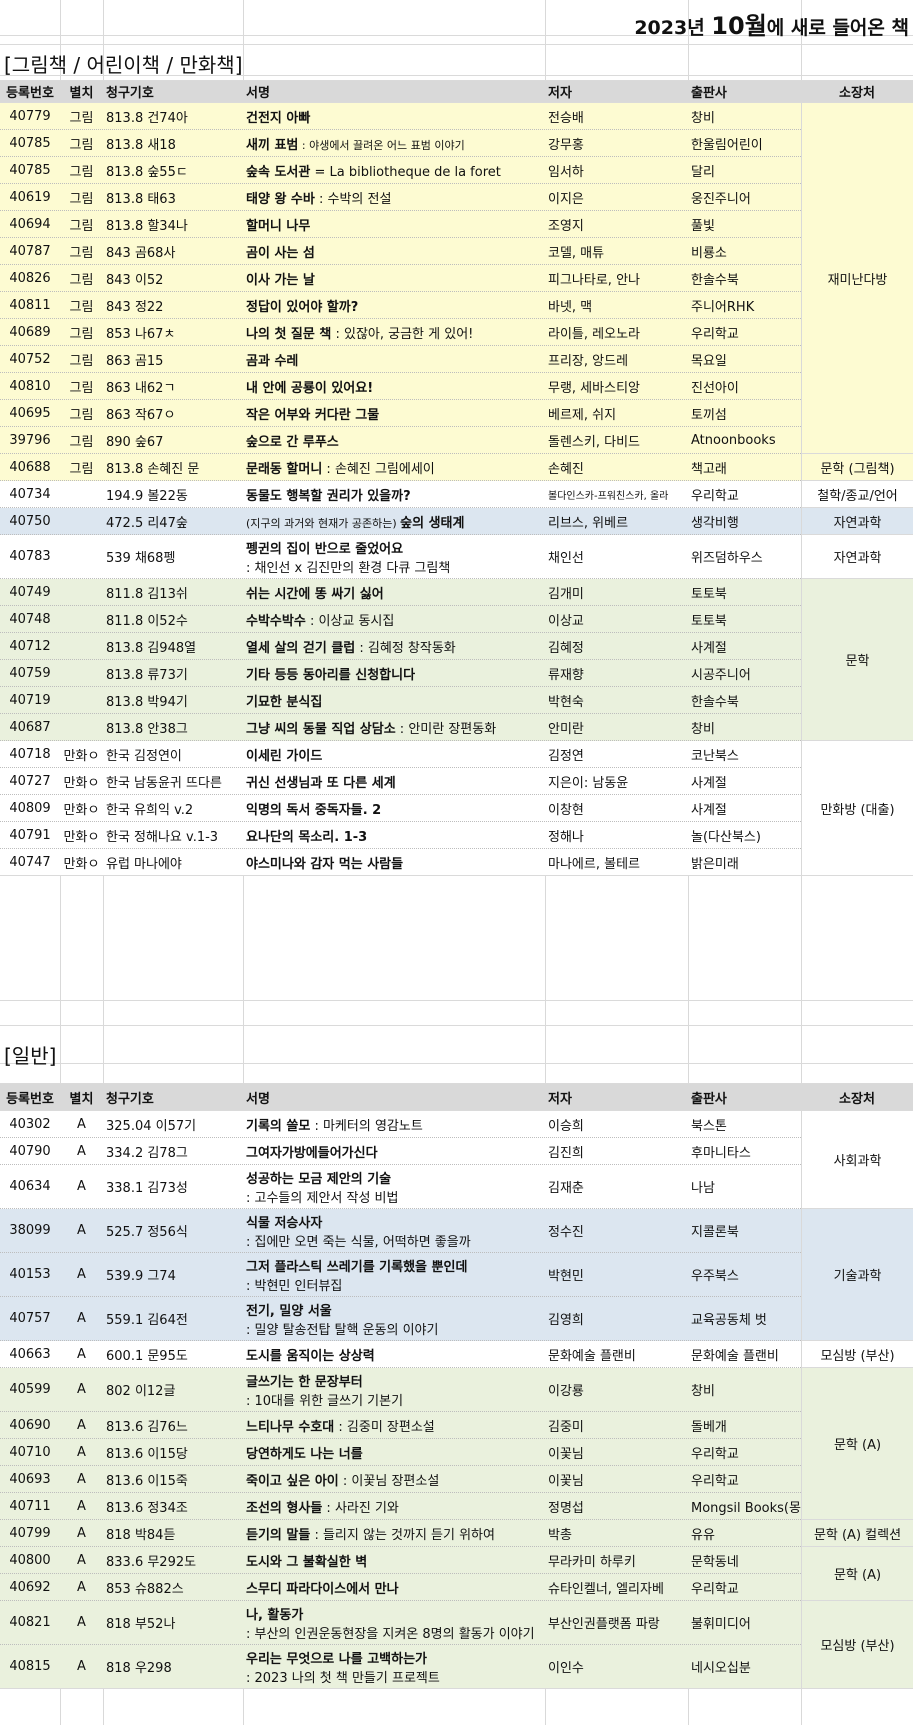  What do you see at coordinates (322, 1198) in the screenshot?
I see `title-subtitle: : 고수들의 제안서 작성 비법` at bounding box center [322, 1198].